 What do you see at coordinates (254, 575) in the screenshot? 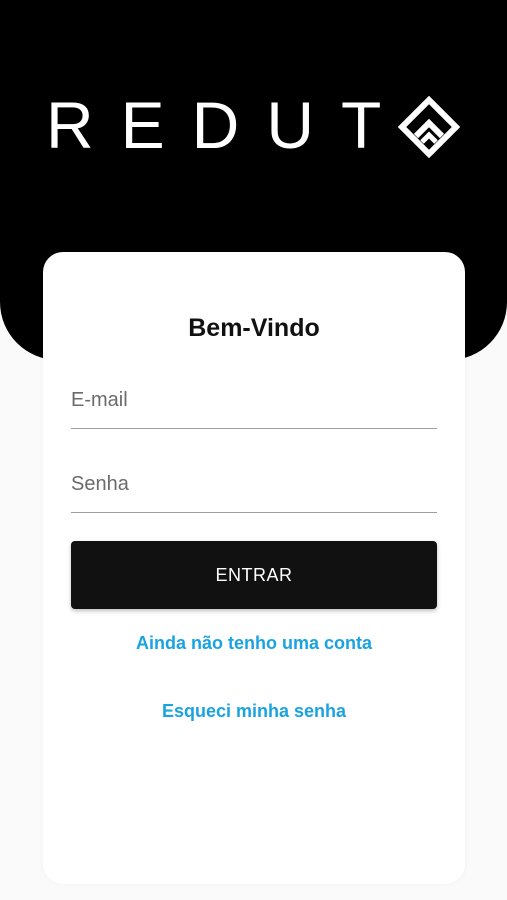
I see `login-button: ENTRAR` at bounding box center [254, 575].